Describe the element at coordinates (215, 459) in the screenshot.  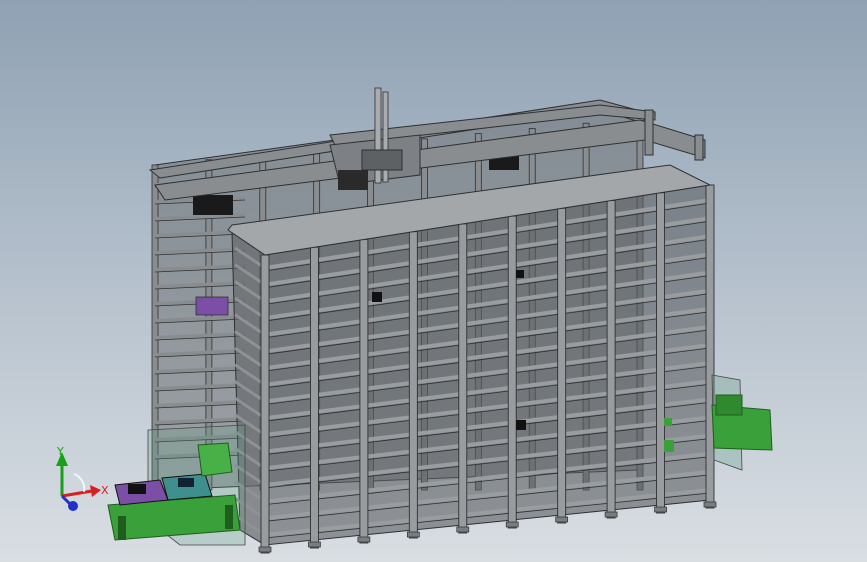
I see `left-station-lift` at that location.